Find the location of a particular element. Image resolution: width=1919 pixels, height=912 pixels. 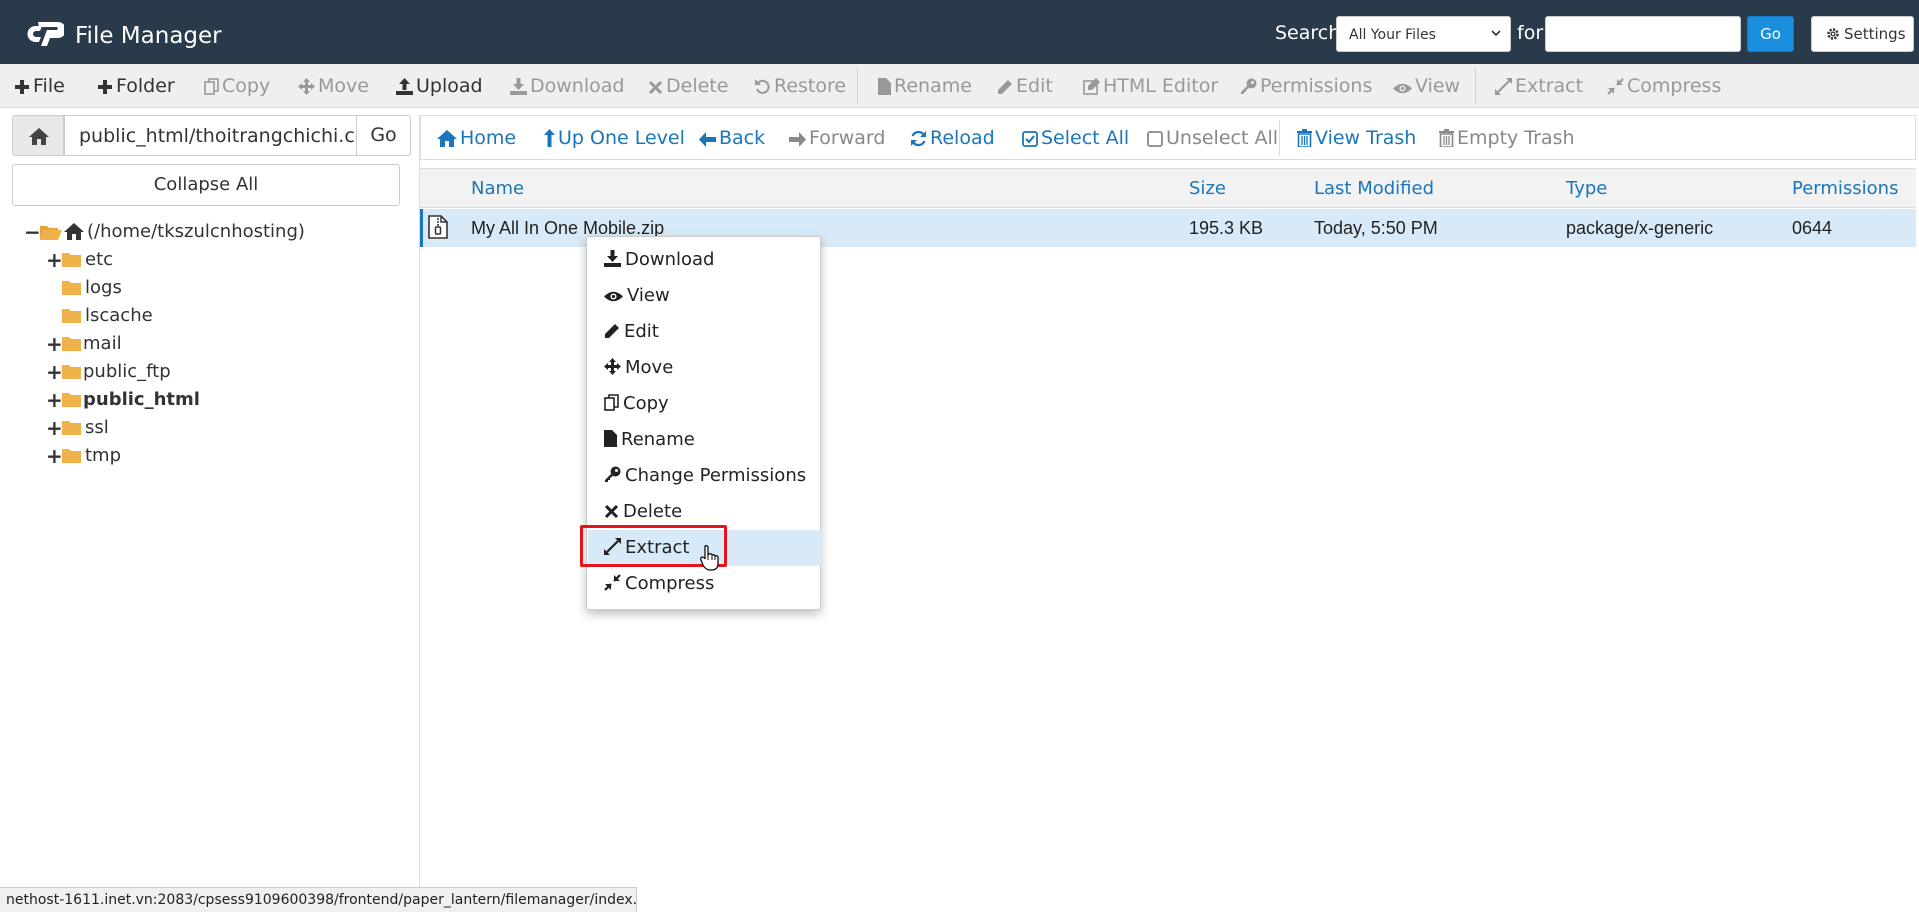

tree-item-label: etc is located at coordinates (99, 259).